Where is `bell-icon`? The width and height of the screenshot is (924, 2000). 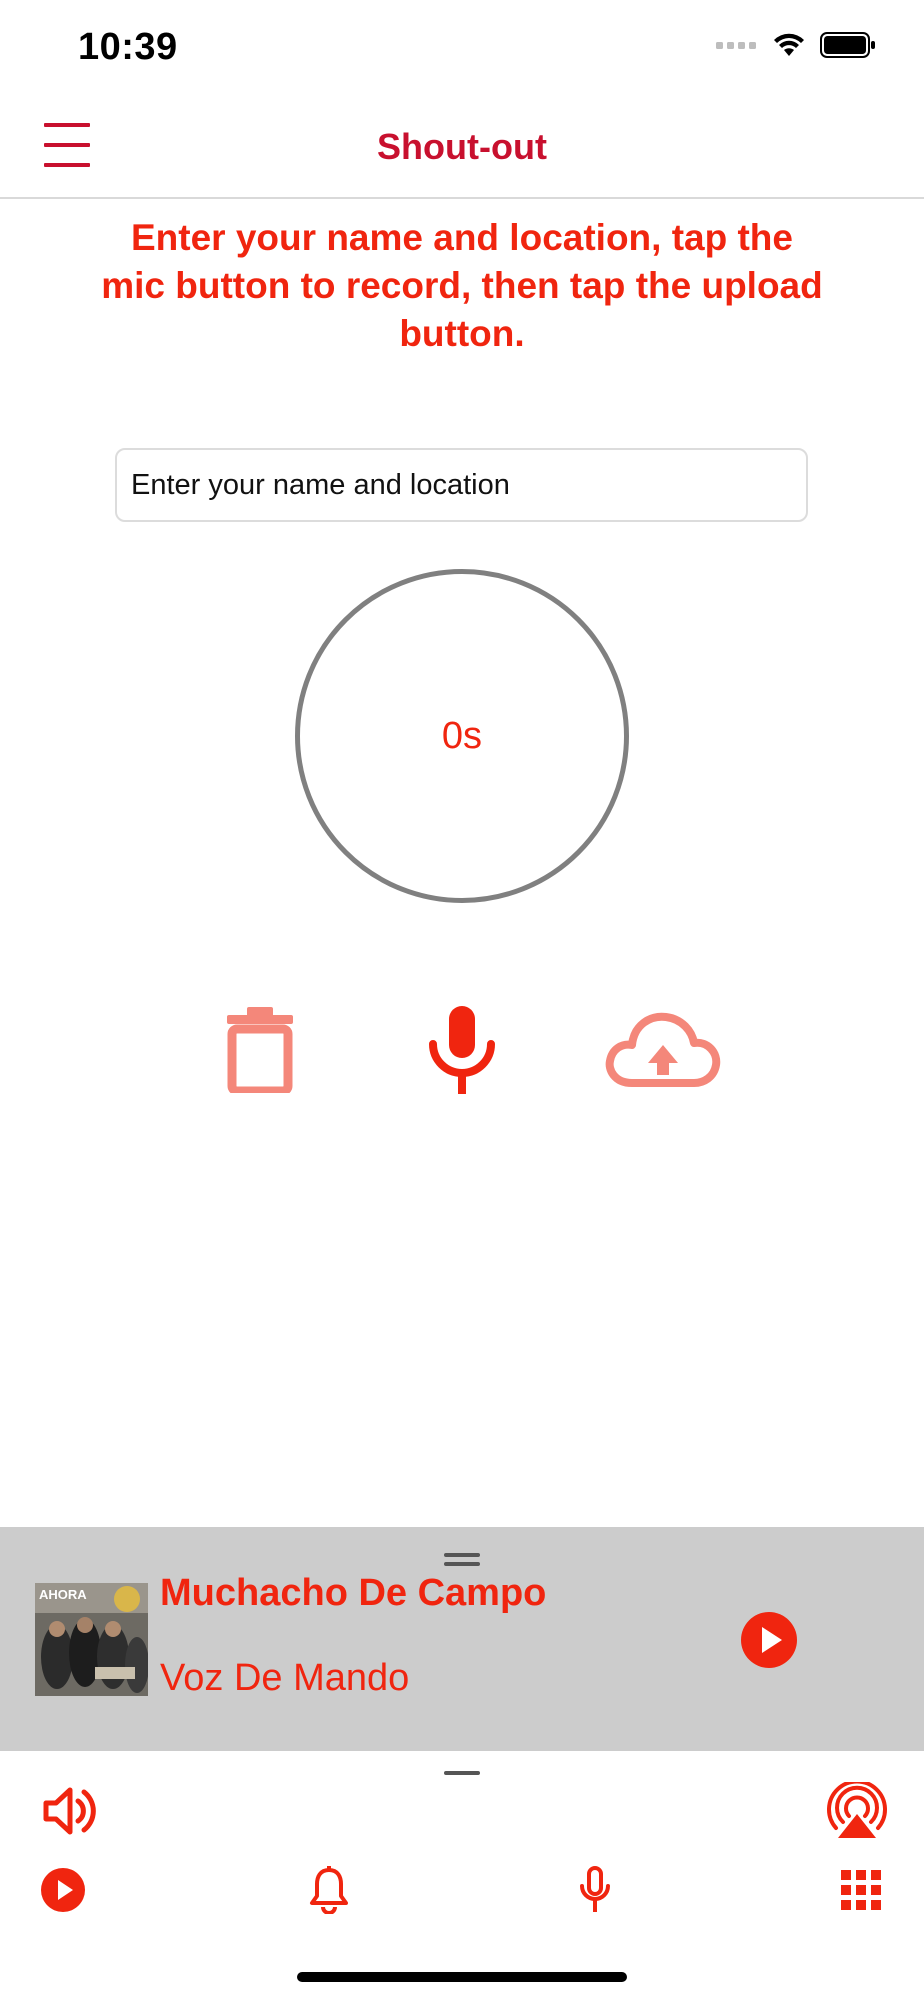
bell-icon is located at coordinates (329, 1890).